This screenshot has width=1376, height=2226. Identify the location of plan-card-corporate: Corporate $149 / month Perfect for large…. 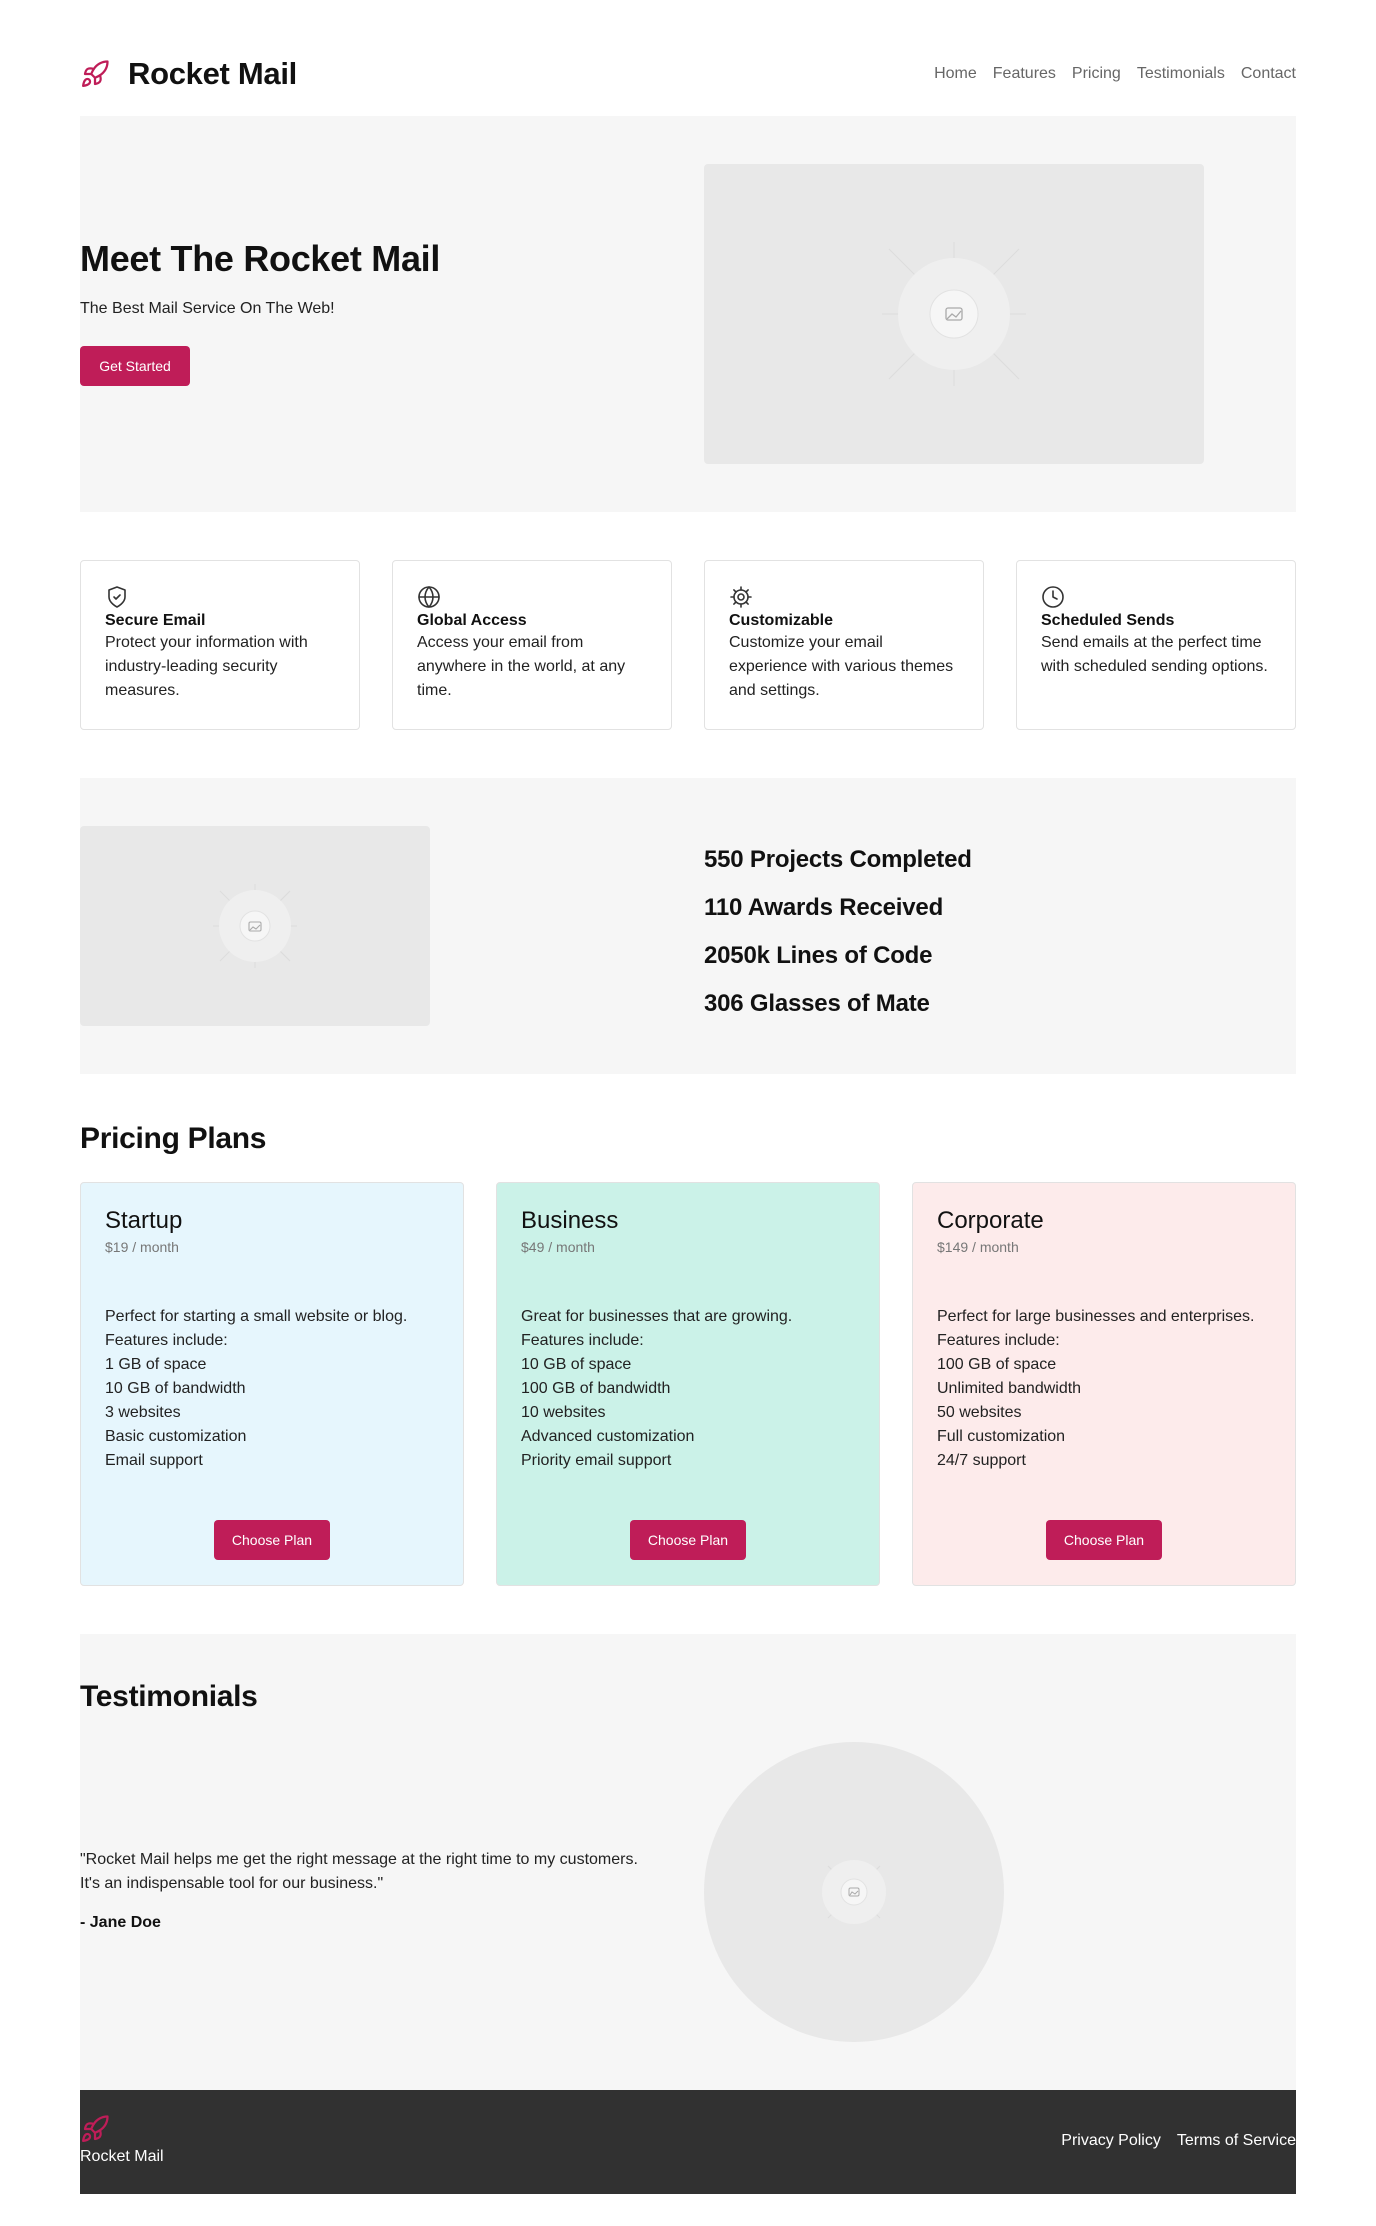
(1104, 1384).